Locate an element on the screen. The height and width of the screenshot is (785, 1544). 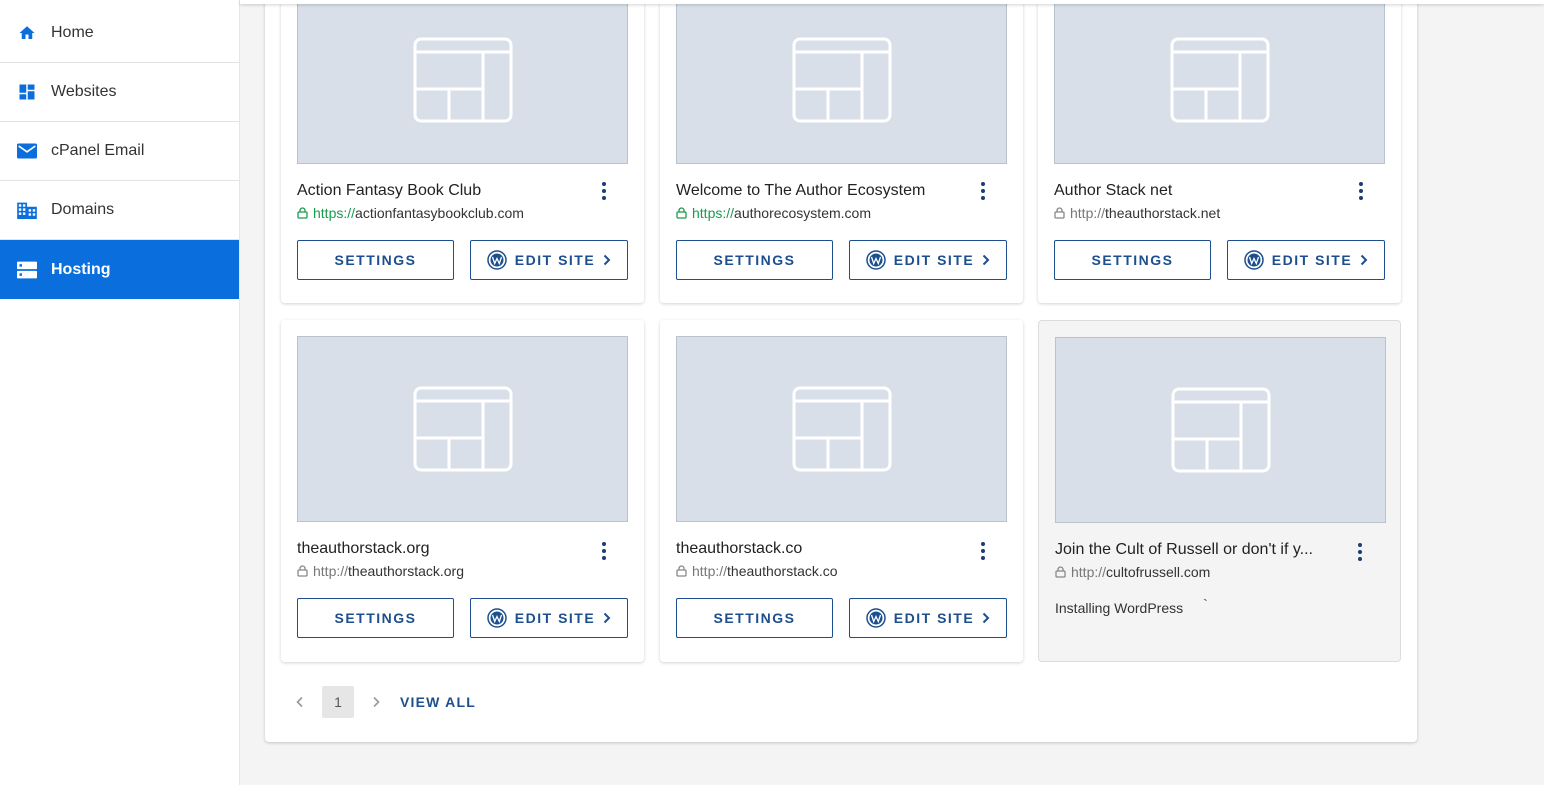
site-title: Author Stack net is located at coordinates (1194, 191).